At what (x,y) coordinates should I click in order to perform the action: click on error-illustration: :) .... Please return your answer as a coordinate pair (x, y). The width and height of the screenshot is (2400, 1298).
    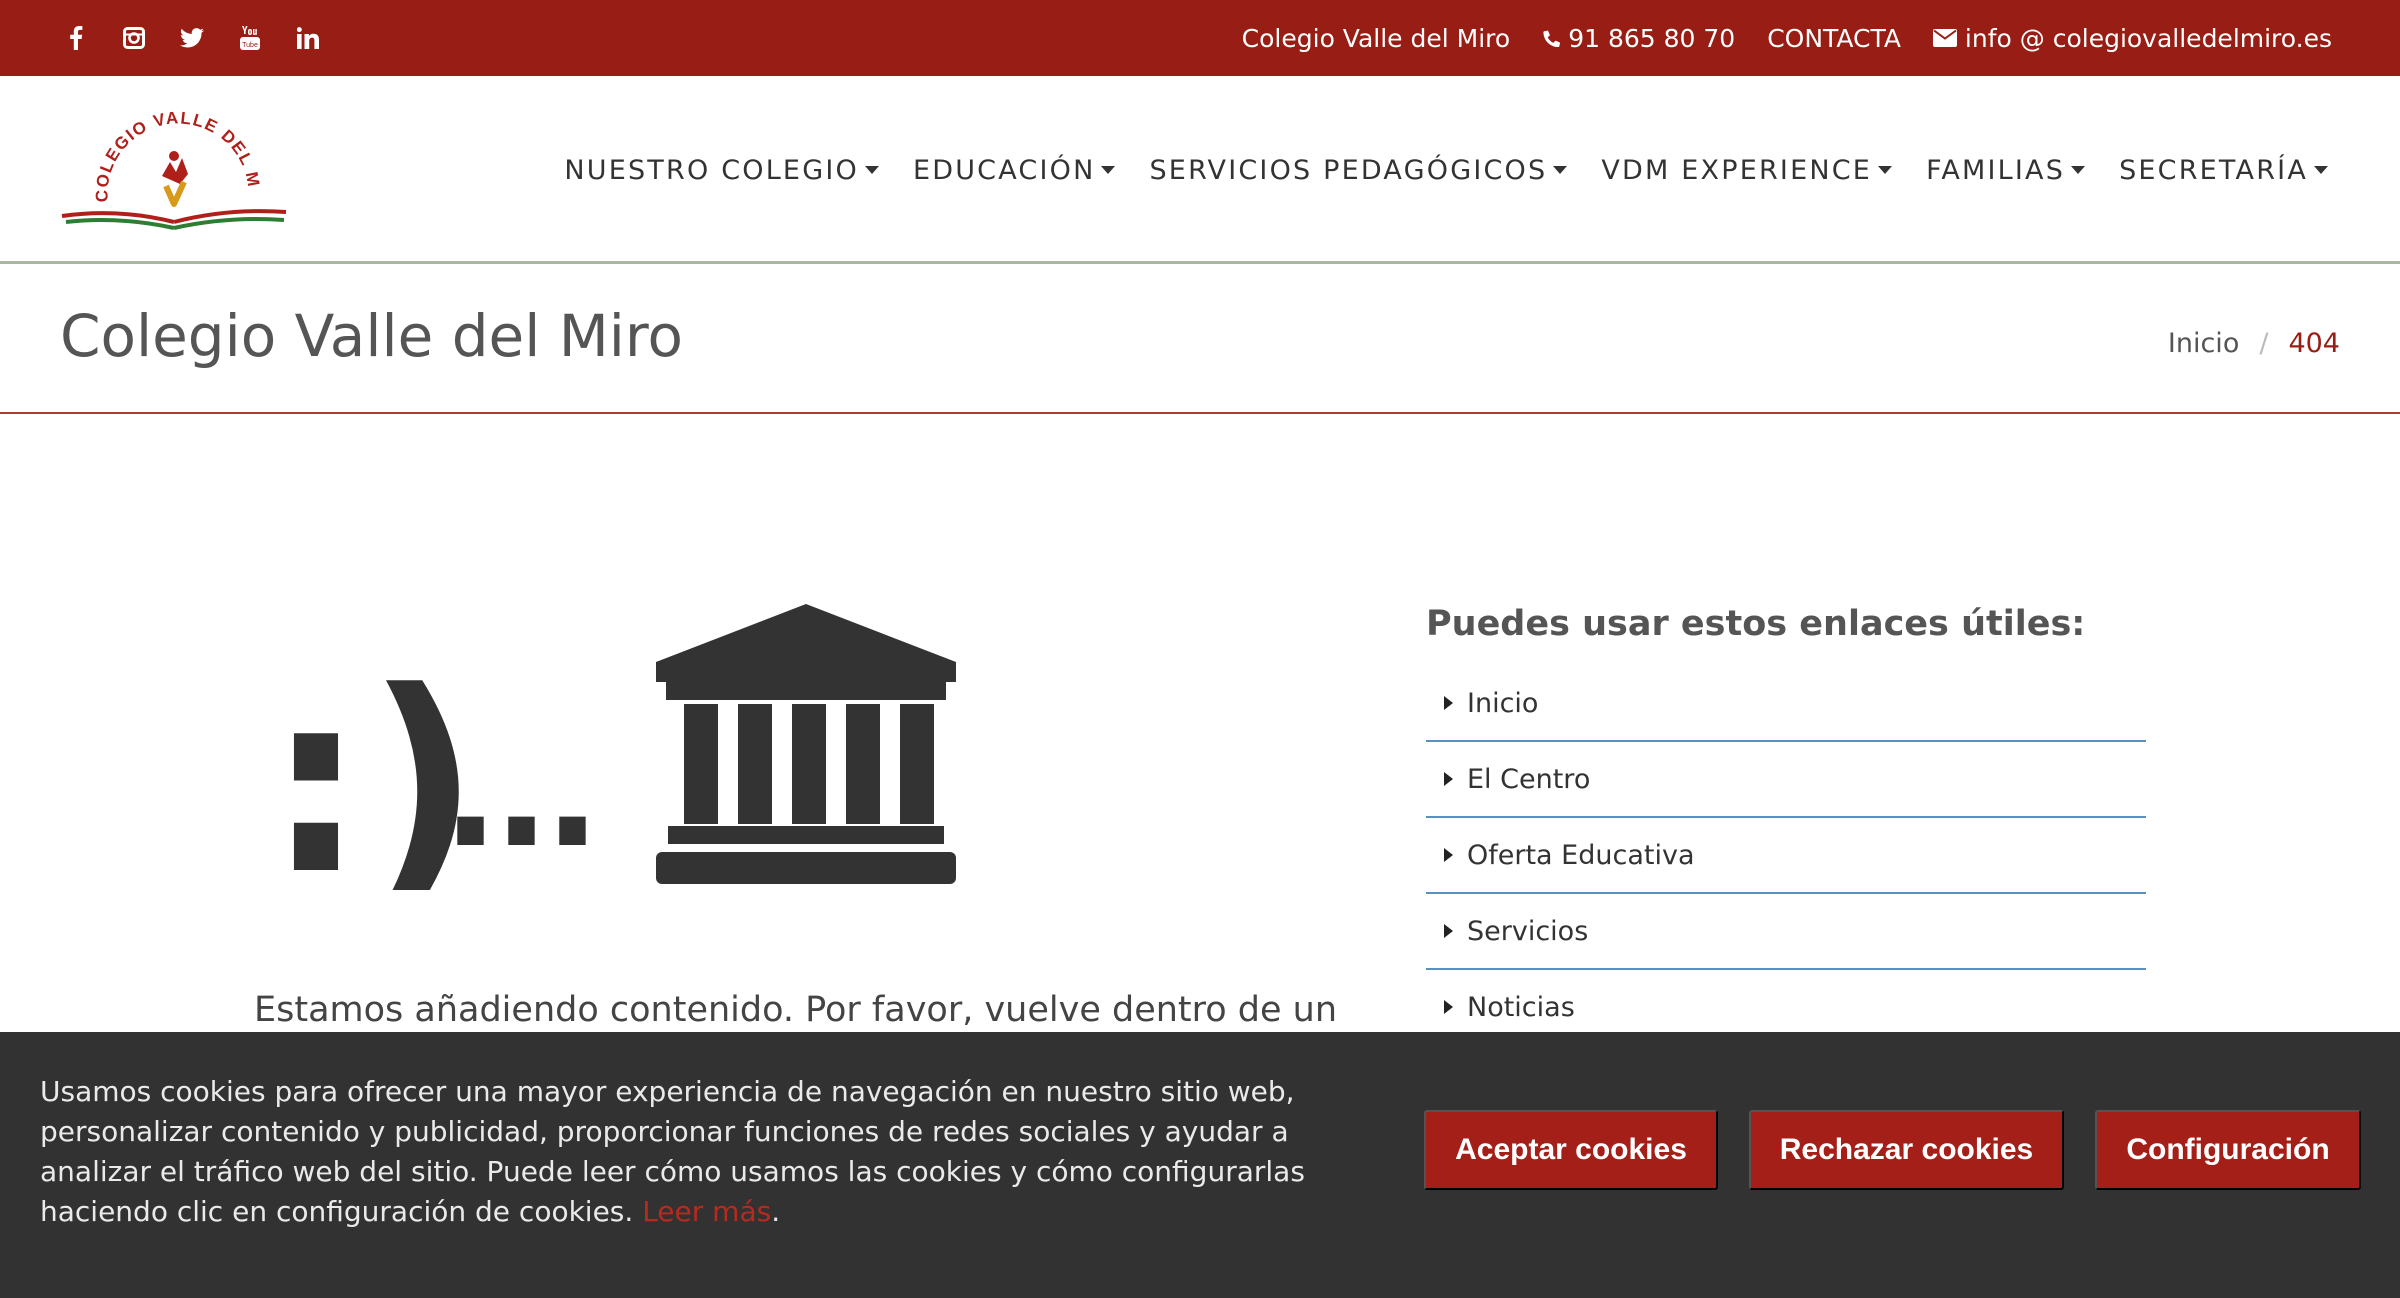
    Looking at the image, I should click on (616, 764).